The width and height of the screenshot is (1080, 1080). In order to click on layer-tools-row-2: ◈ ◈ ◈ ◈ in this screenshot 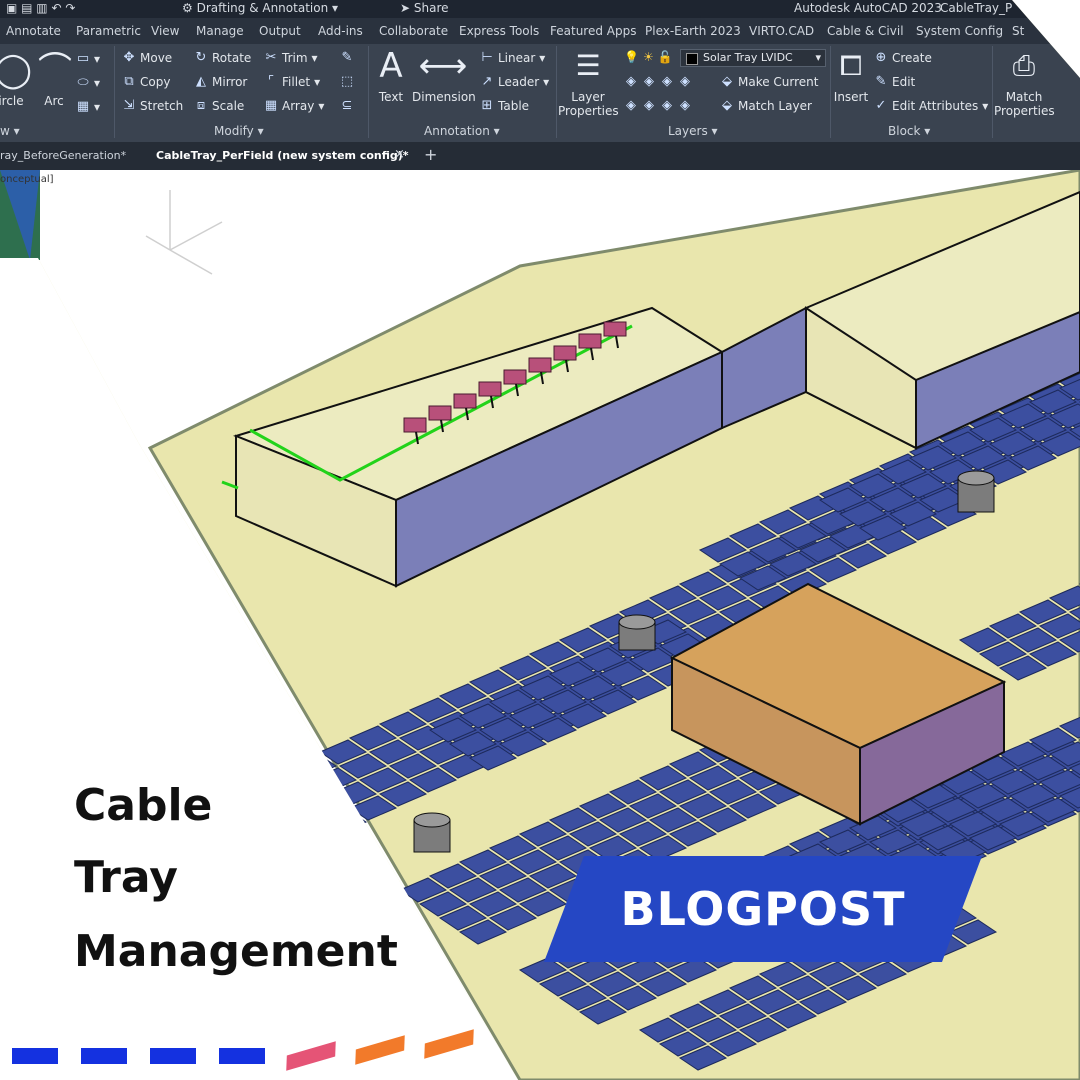, I will do `click(658, 106)`.